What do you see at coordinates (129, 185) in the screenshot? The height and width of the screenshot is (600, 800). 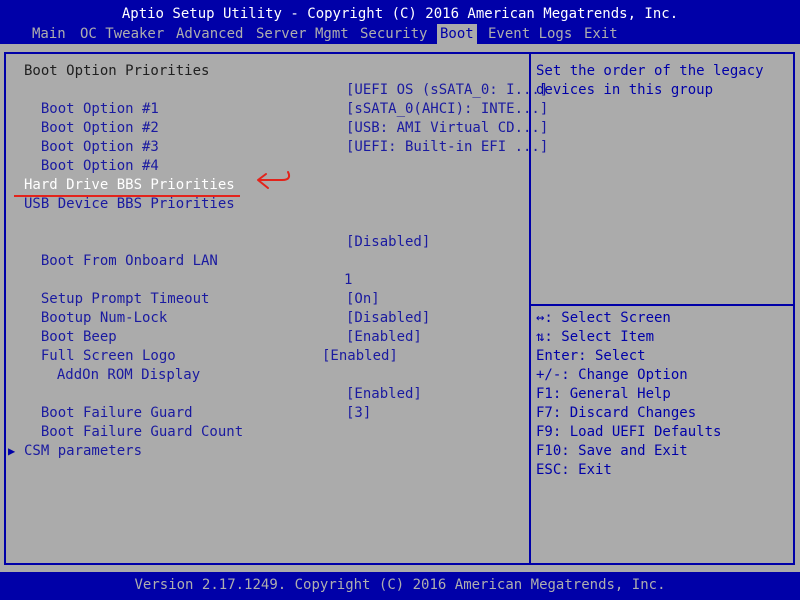 I see `hard-drive-bbs-priorities: Hard Drive BBS Priorities` at bounding box center [129, 185].